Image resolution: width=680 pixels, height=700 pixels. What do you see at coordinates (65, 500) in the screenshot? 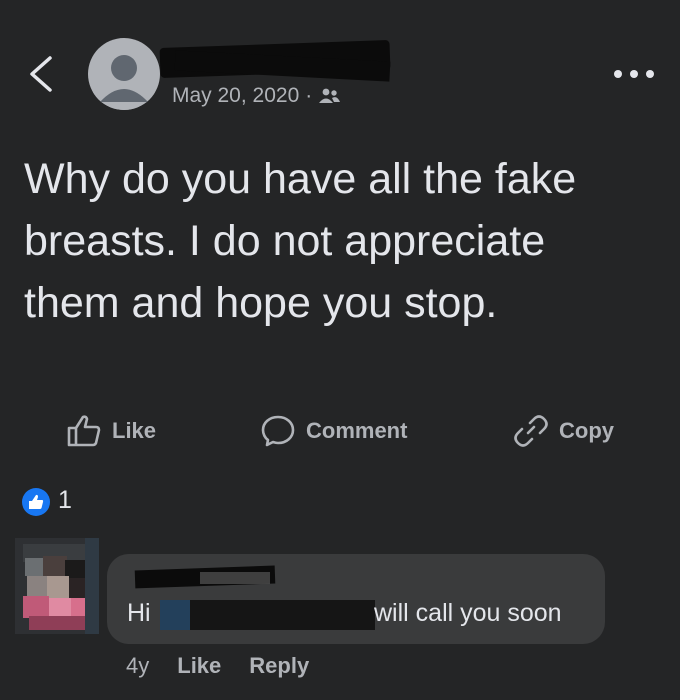
I see `reaction-count: 1` at bounding box center [65, 500].